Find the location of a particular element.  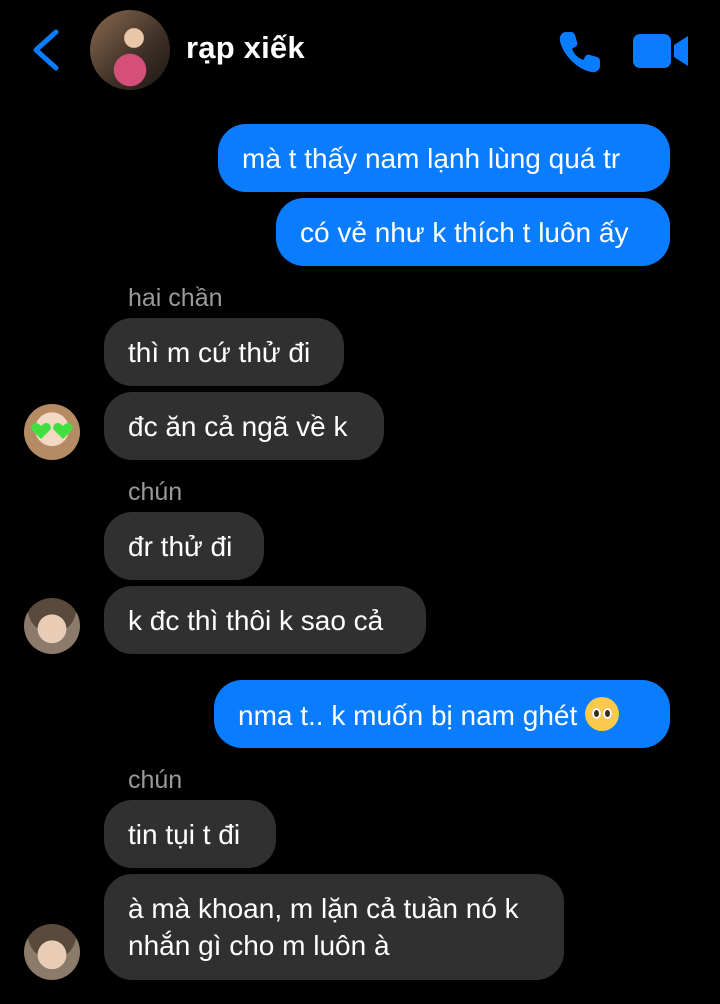

video-camera-icon is located at coordinates (661, 51).